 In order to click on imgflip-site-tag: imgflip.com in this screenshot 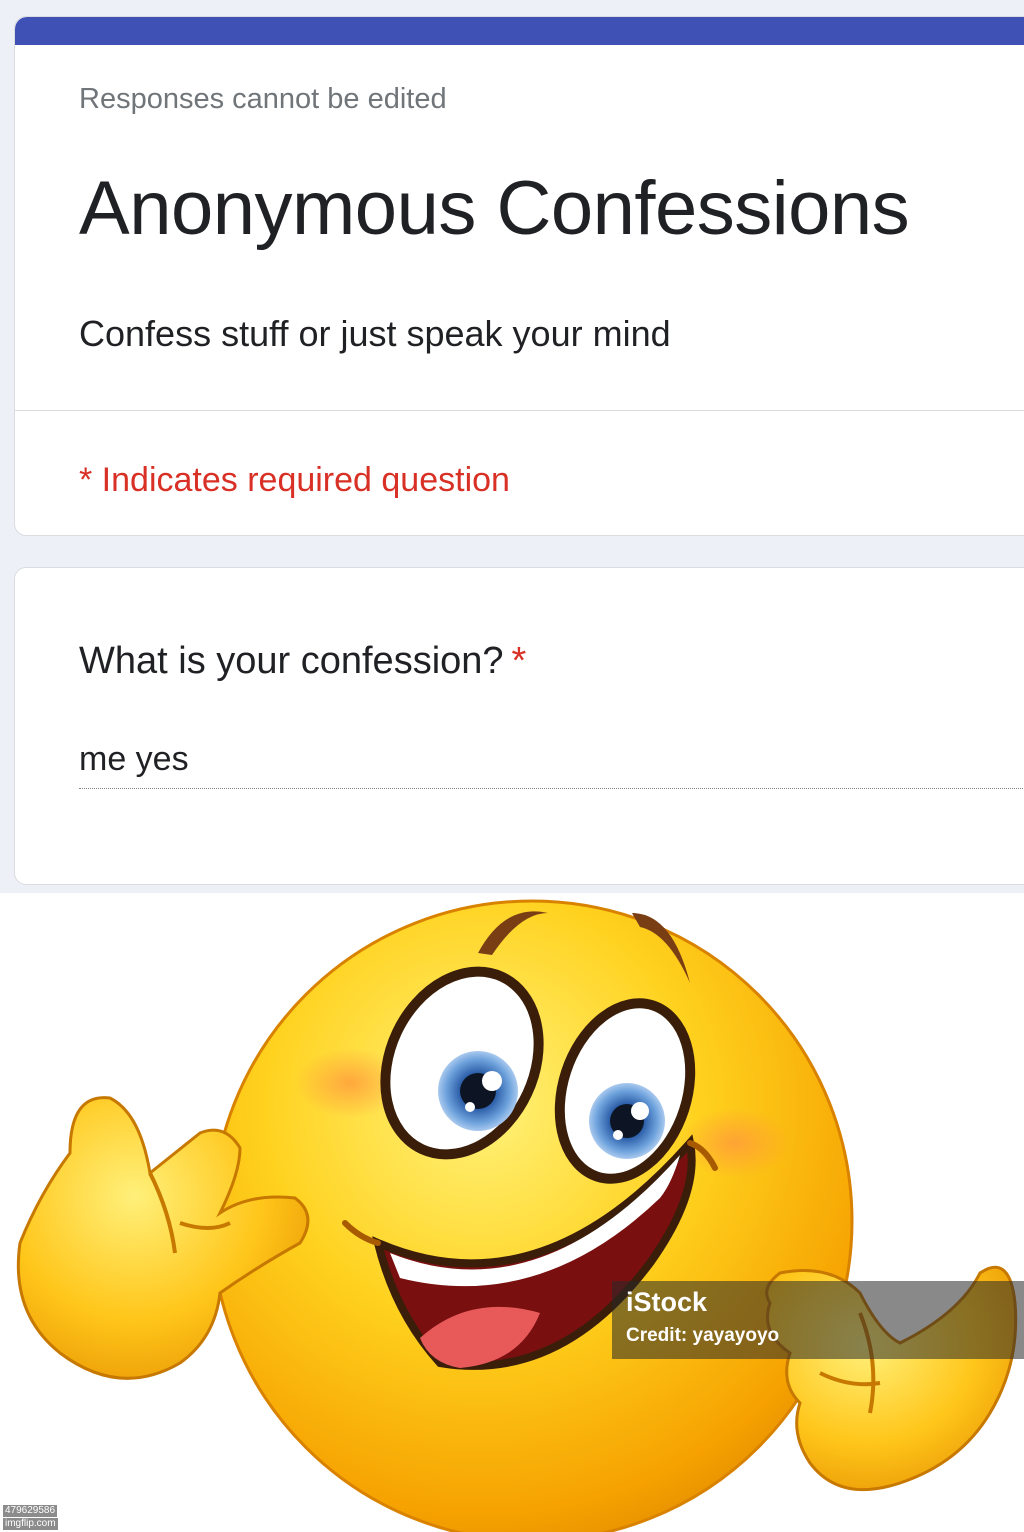, I will do `click(30, 1524)`.